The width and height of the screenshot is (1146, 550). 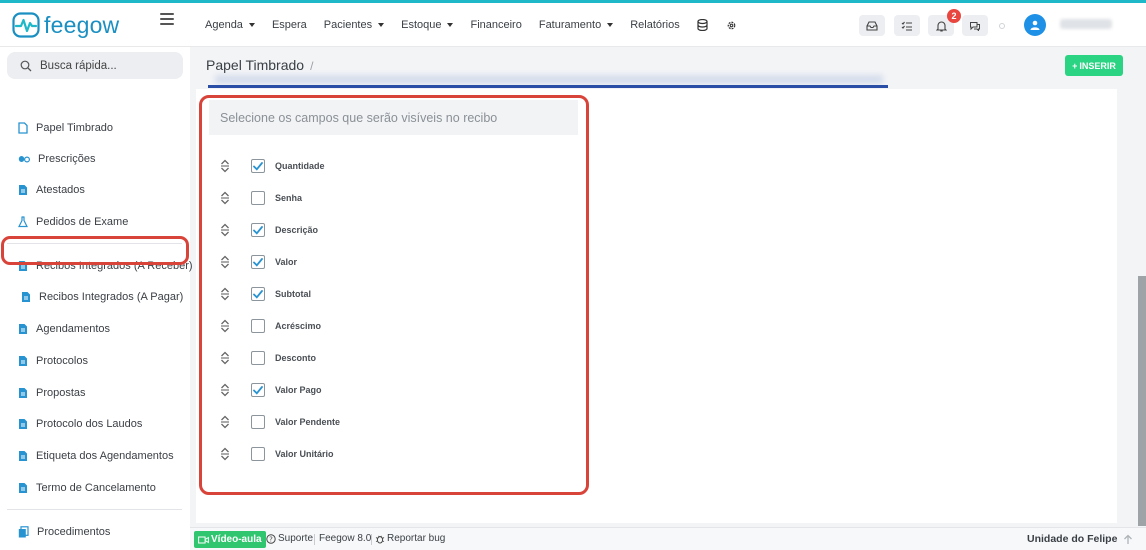 What do you see at coordinates (260, 65) in the screenshot?
I see `page-title: Papel Timbrado /` at bounding box center [260, 65].